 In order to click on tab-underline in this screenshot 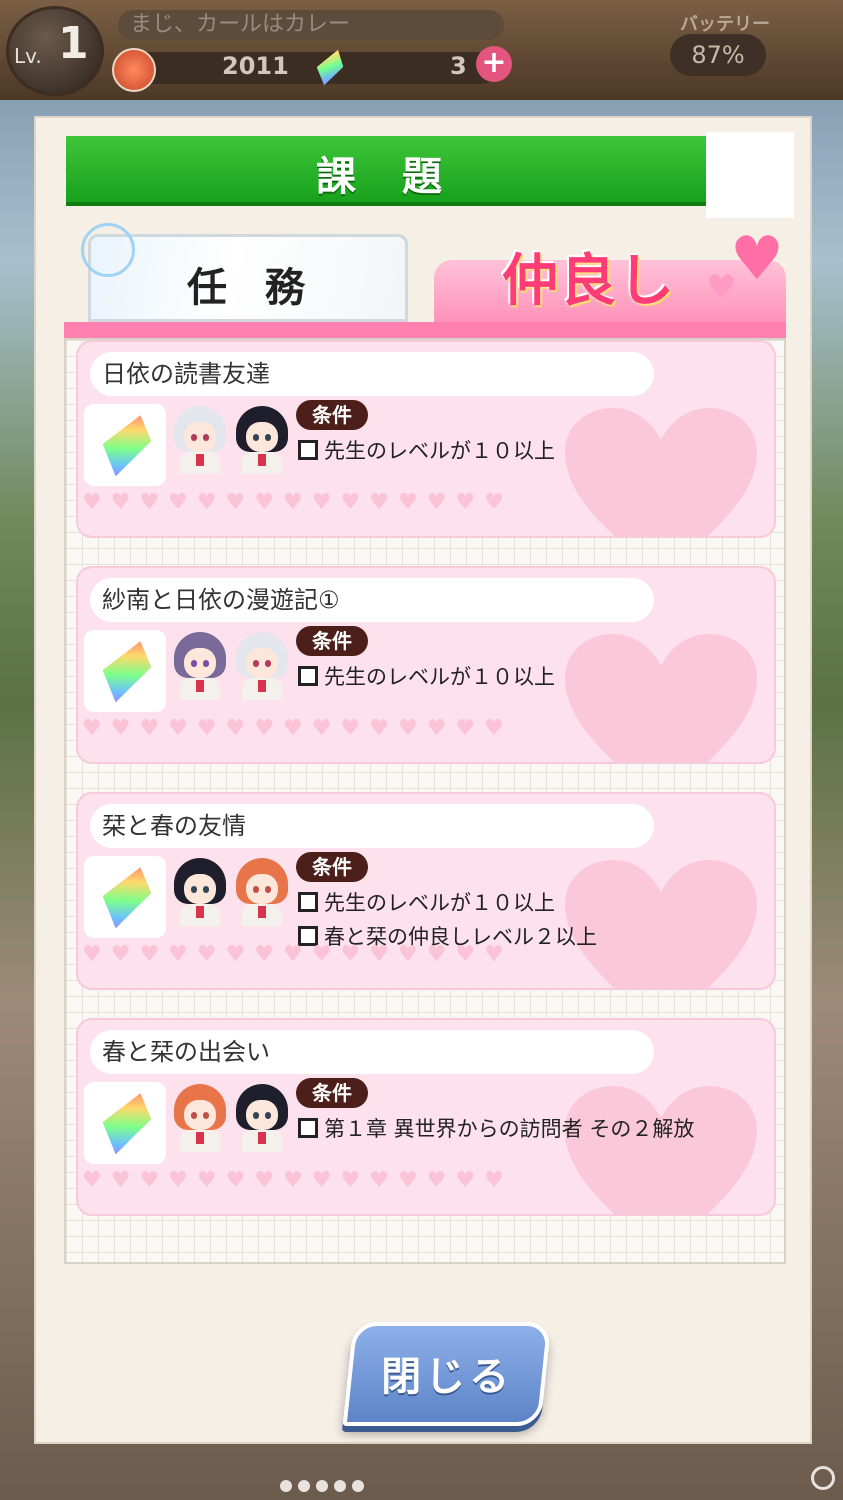, I will do `click(425, 330)`.